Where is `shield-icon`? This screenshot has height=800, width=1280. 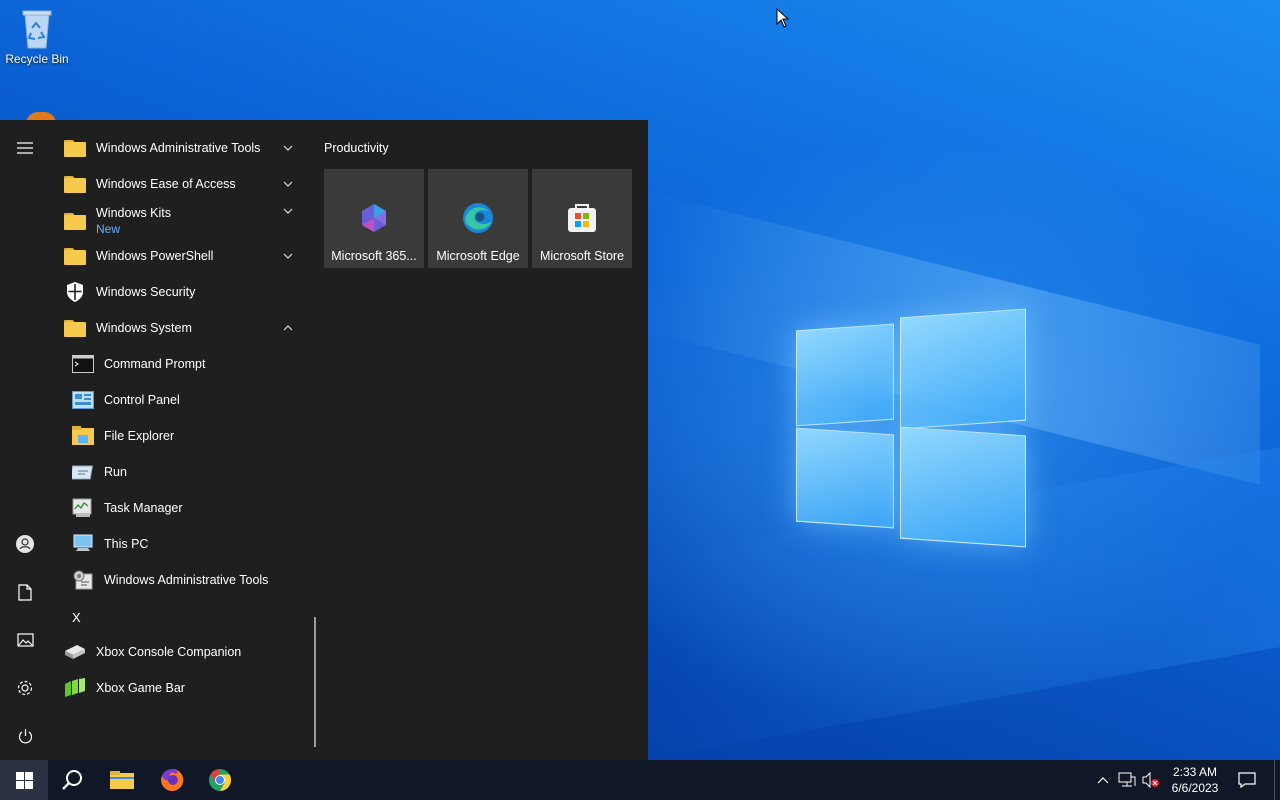
shield-icon is located at coordinates (75, 292).